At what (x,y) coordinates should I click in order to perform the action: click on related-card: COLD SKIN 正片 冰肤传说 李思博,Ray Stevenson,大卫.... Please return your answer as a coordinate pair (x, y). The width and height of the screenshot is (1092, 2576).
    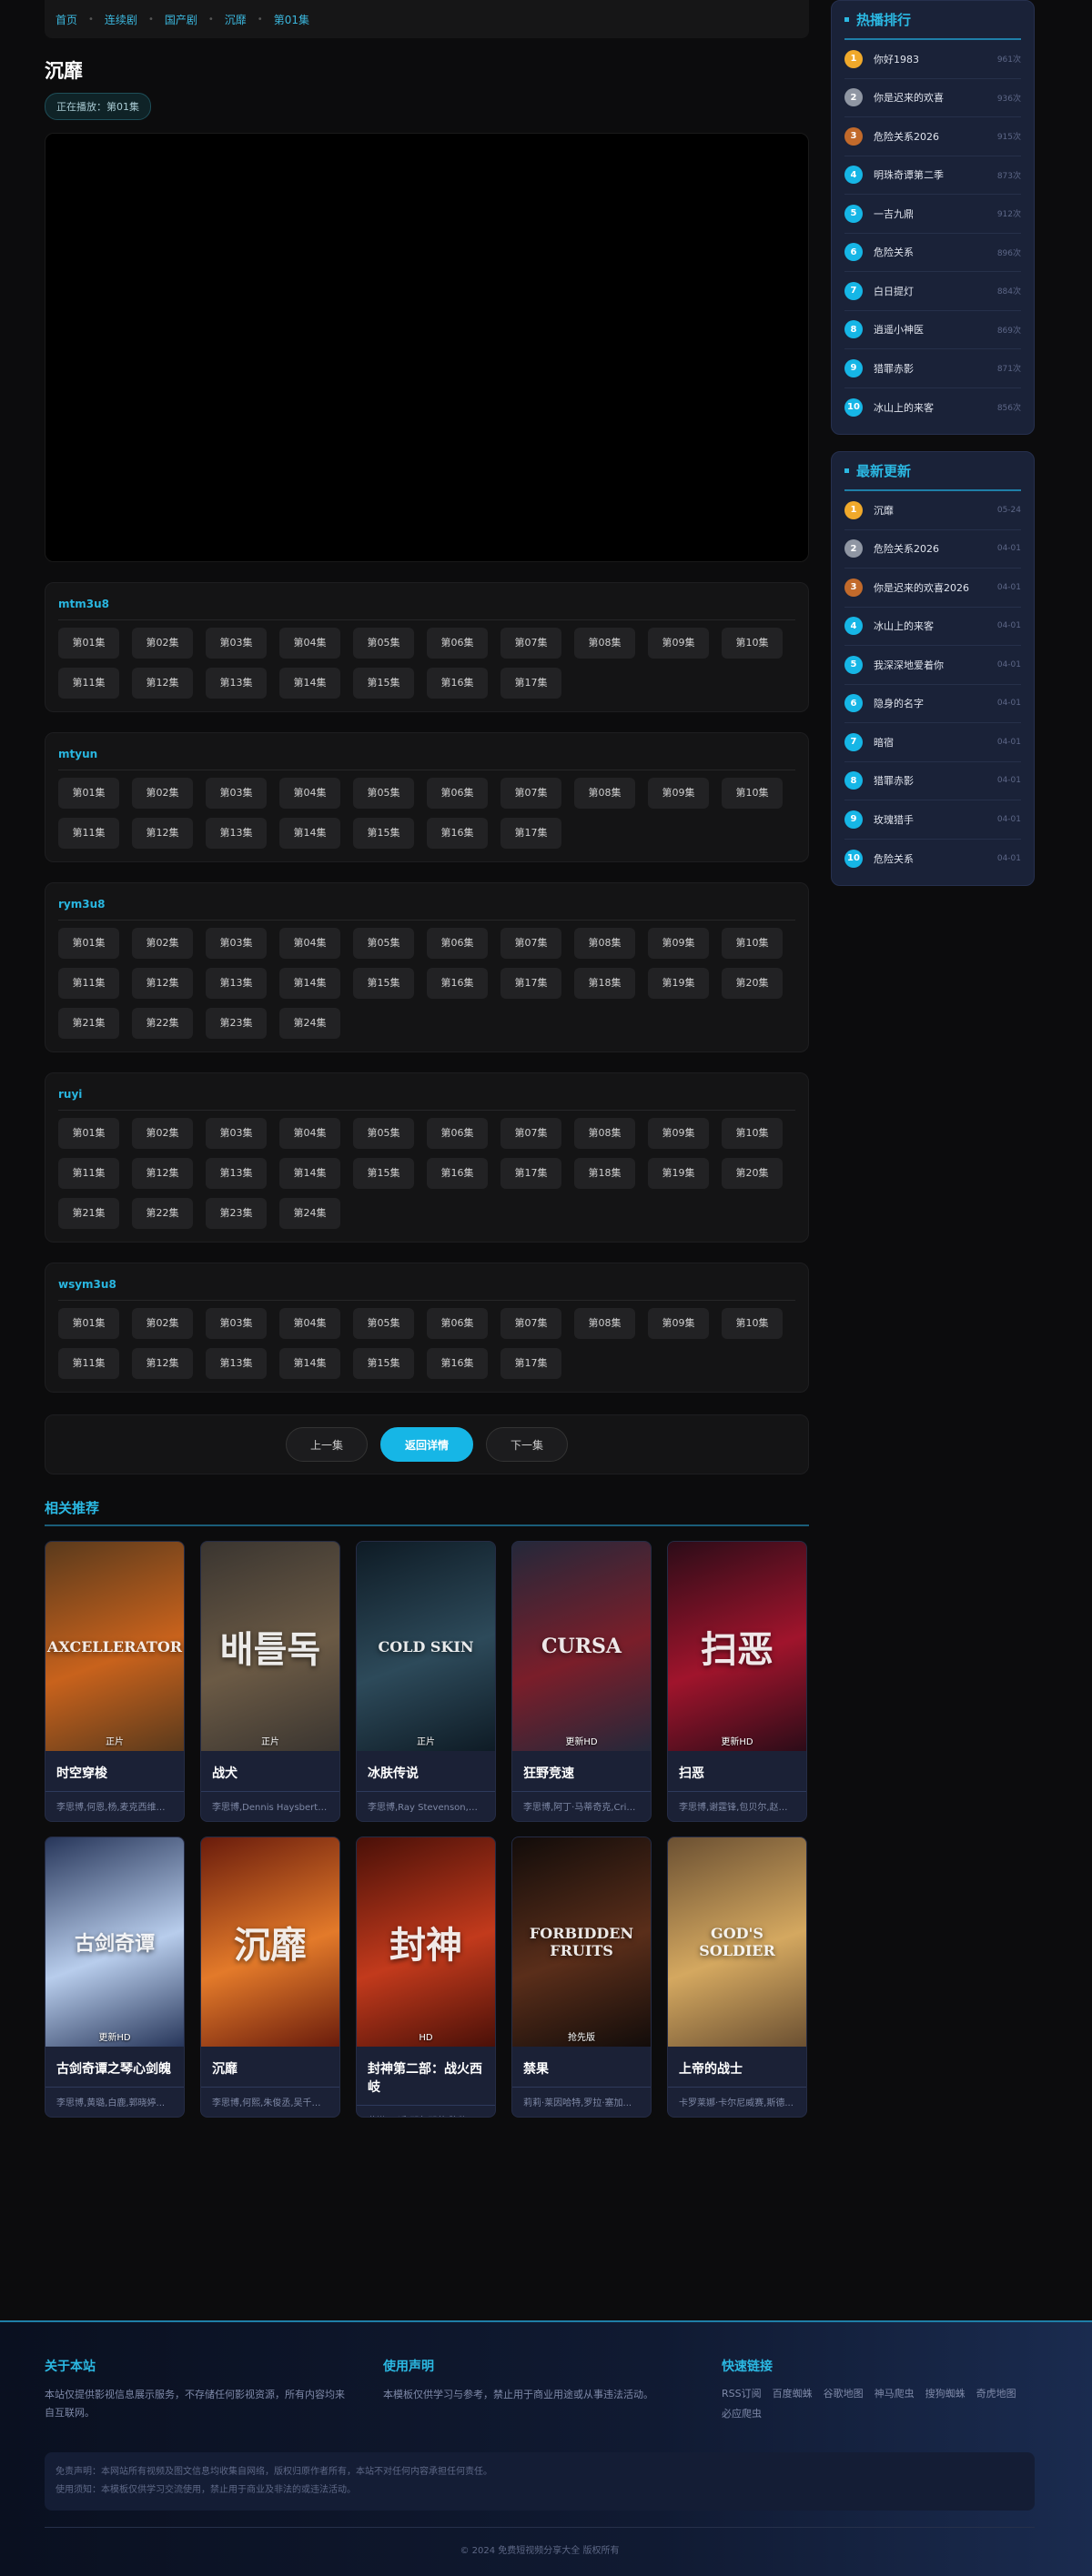
    Looking at the image, I should click on (426, 1681).